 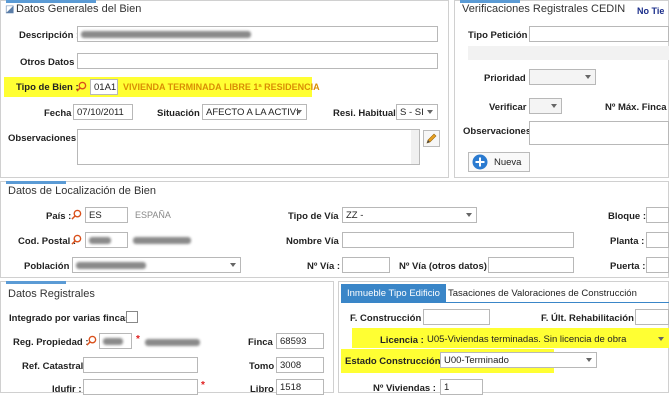 I want to click on verificar-label: Verificar :, so click(x=511, y=107).